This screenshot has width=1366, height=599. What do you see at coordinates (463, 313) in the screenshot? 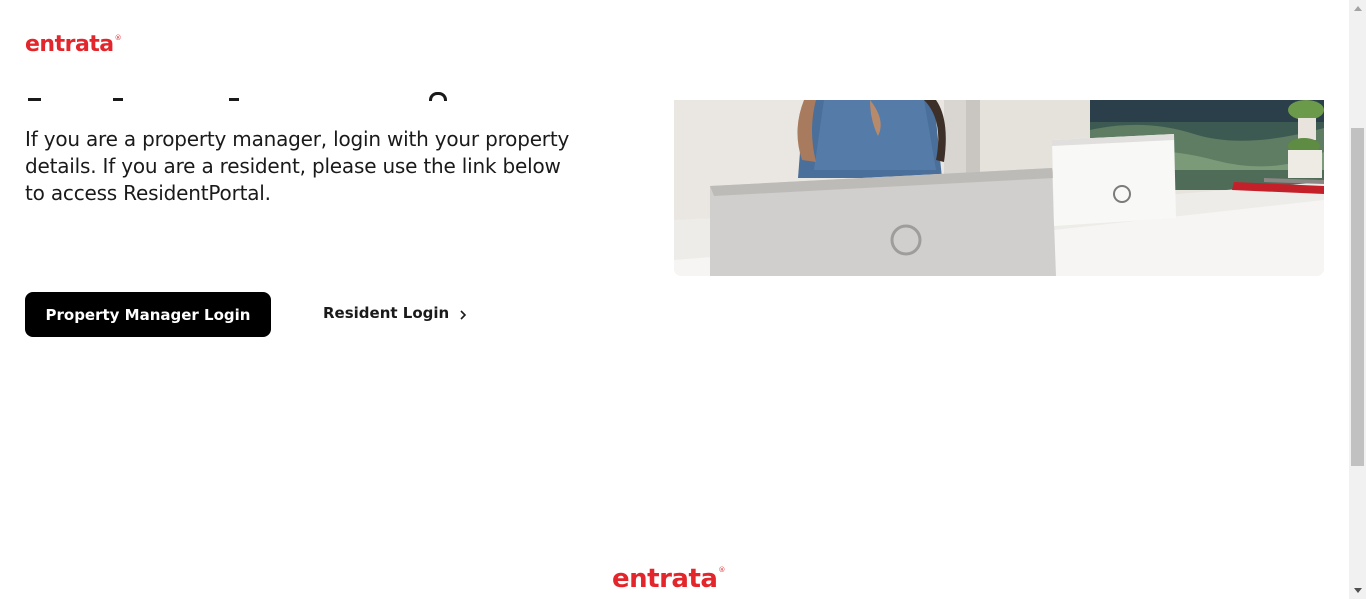
I see `chevron-right-icon` at bounding box center [463, 313].